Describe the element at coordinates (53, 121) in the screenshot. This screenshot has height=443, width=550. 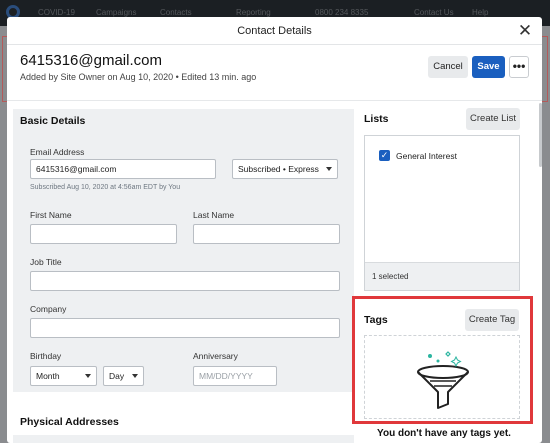
I see `basic-details-title: Basic Details` at that location.